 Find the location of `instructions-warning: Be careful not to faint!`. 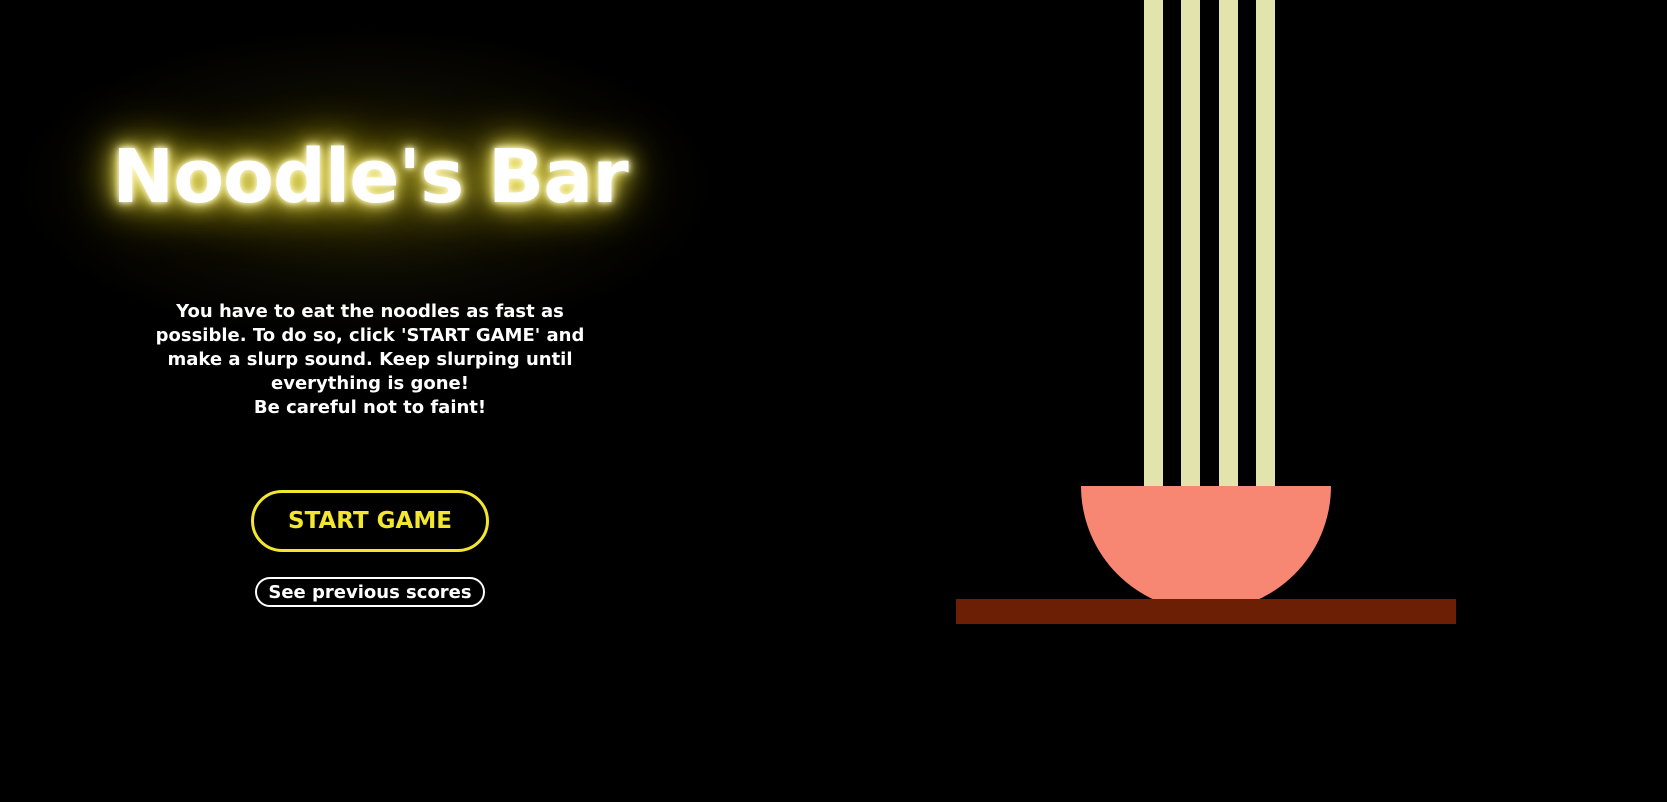

instructions-warning: Be careful not to faint! is located at coordinates (370, 407).